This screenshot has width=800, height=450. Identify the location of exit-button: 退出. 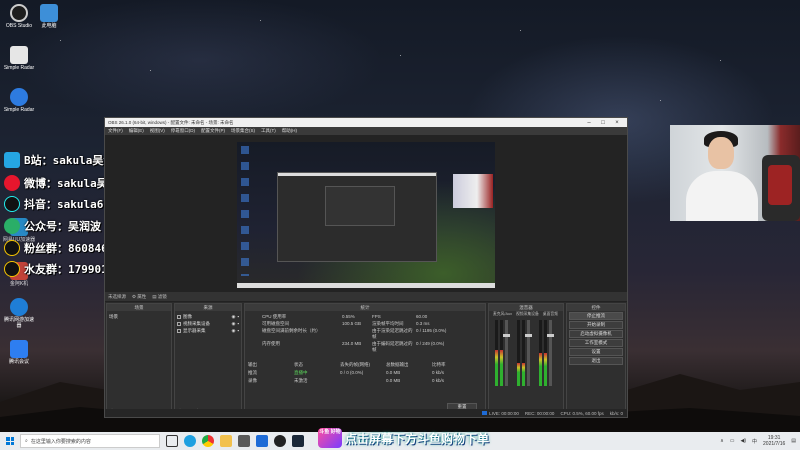
(596, 361).